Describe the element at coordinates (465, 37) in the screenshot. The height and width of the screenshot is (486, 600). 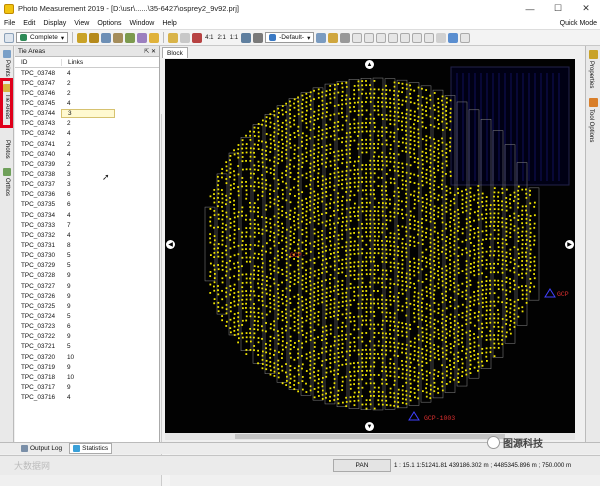
I see `settings-icon` at that location.